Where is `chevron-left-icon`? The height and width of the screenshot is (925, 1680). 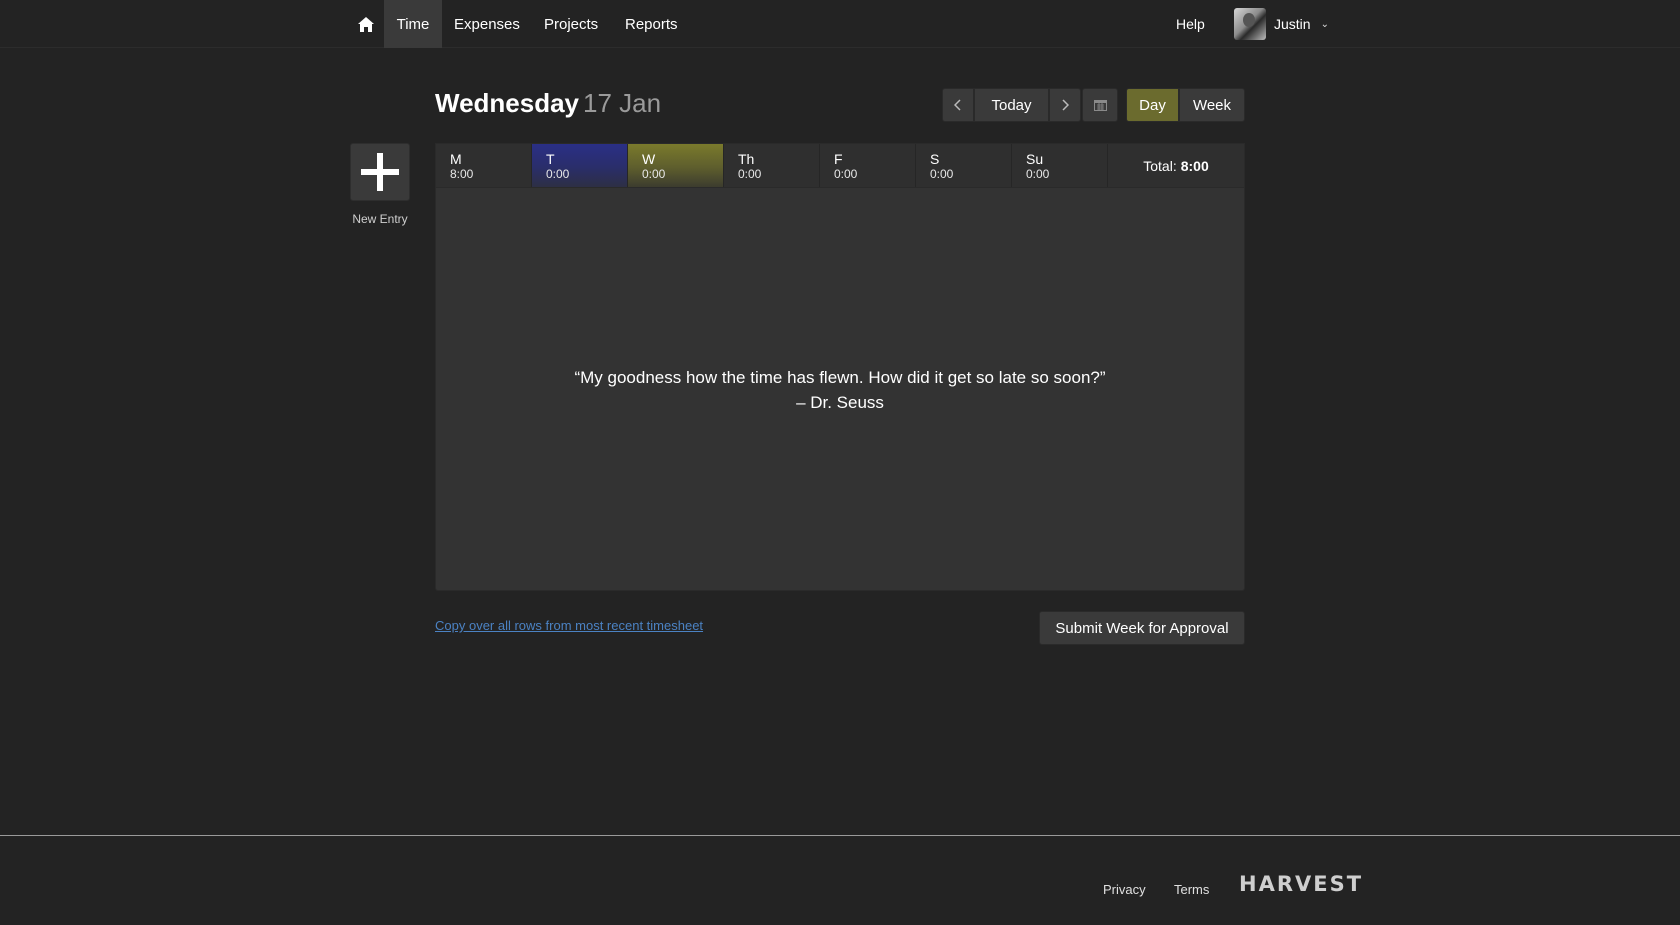 chevron-left-icon is located at coordinates (957, 105).